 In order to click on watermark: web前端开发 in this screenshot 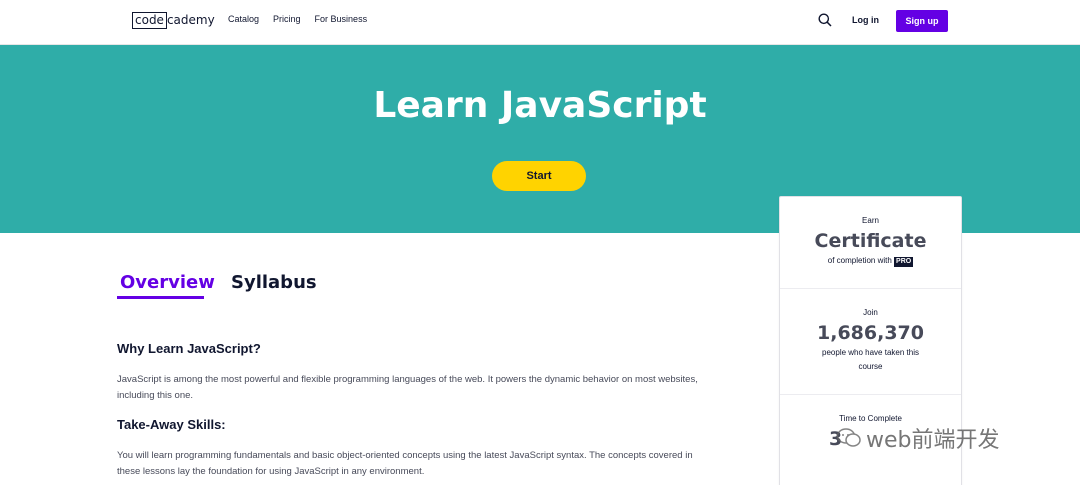, I will do `click(918, 438)`.